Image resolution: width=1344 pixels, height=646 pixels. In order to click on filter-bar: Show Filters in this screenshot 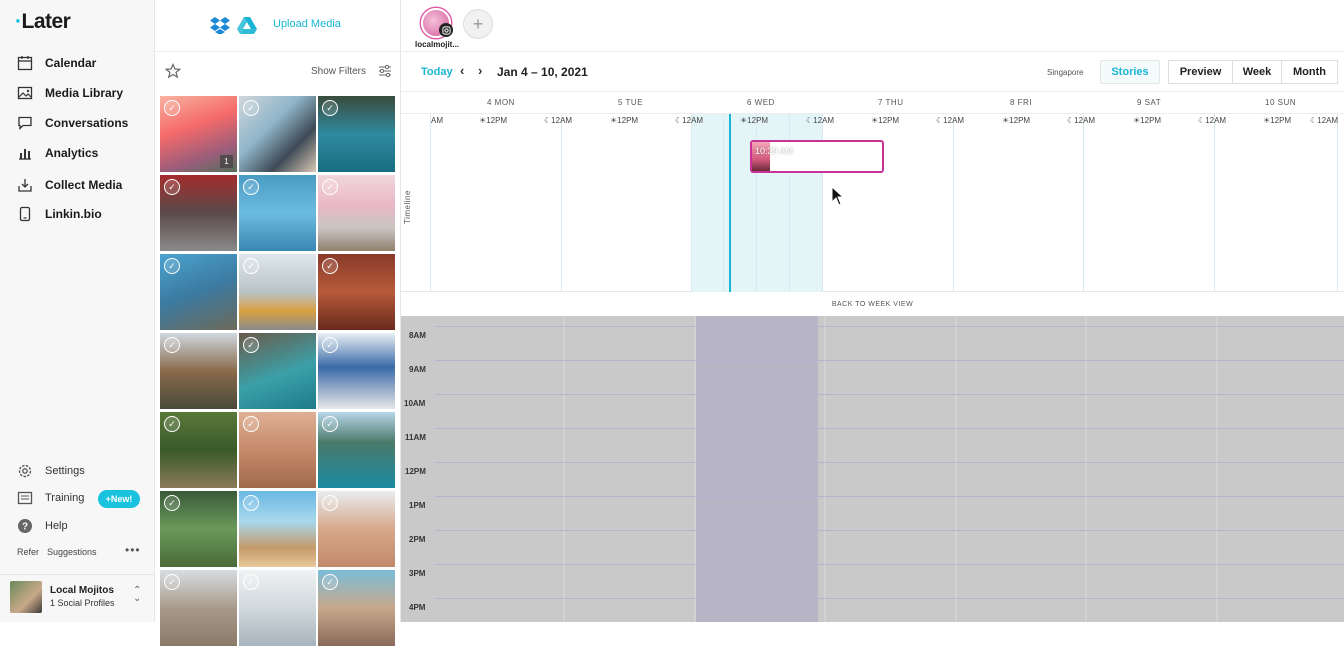, I will do `click(278, 72)`.